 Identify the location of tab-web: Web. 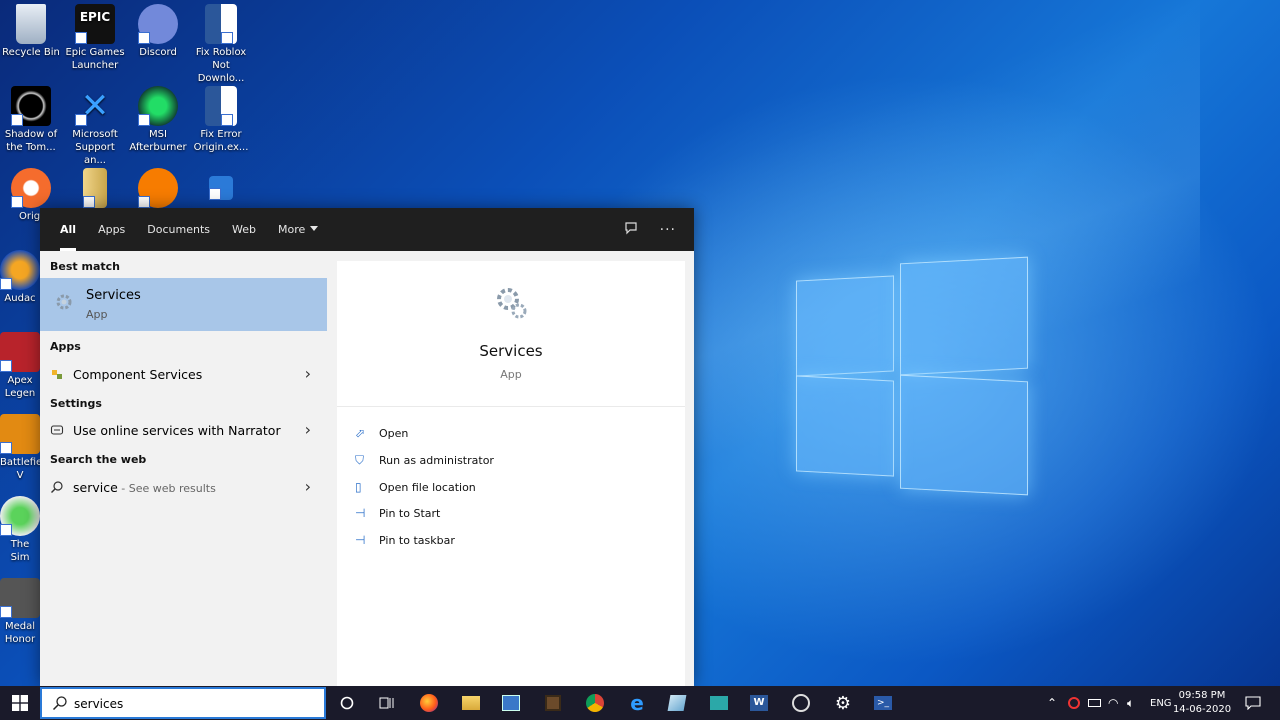
(244, 229).